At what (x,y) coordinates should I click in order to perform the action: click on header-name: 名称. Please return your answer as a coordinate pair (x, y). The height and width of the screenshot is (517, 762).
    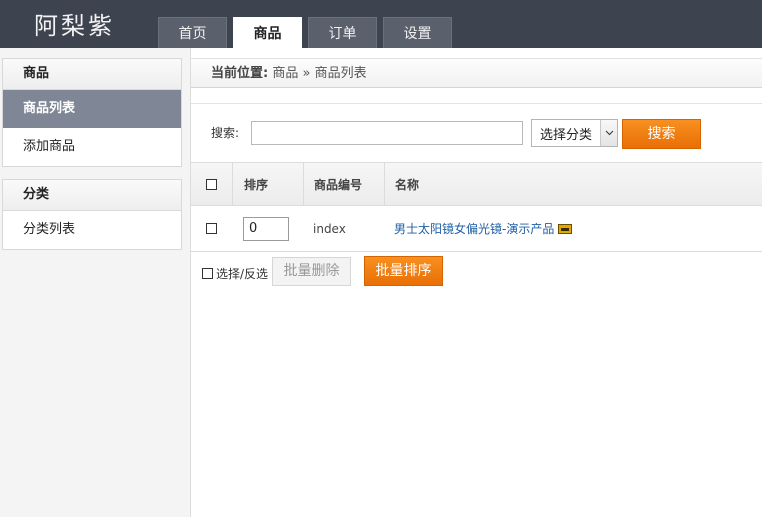
    Looking at the image, I should click on (573, 184).